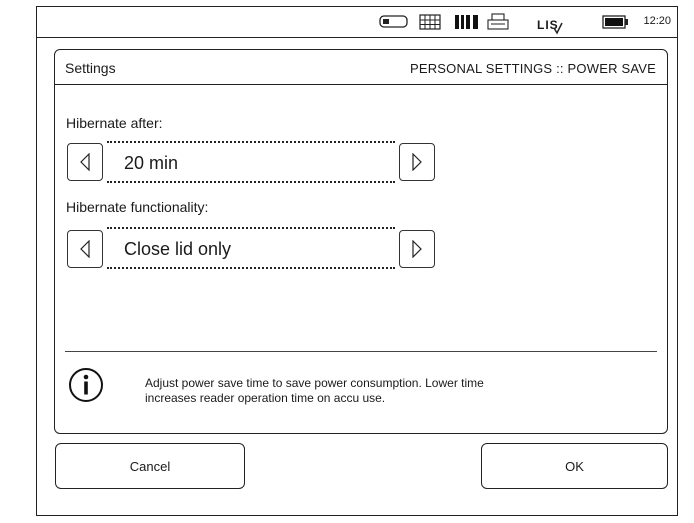  What do you see at coordinates (430, 22) in the screenshot?
I see `keyboard-icon` at bounding box center [430, 22].